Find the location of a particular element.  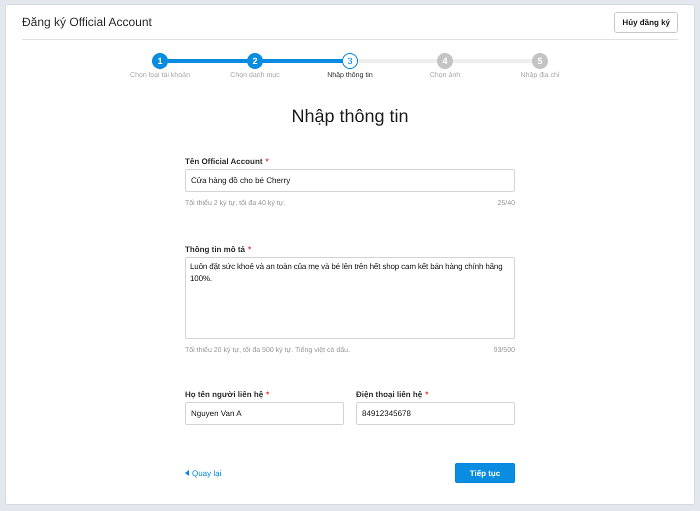

field-label: Điện thoại liên hệ is located at coordinates (389, 394).